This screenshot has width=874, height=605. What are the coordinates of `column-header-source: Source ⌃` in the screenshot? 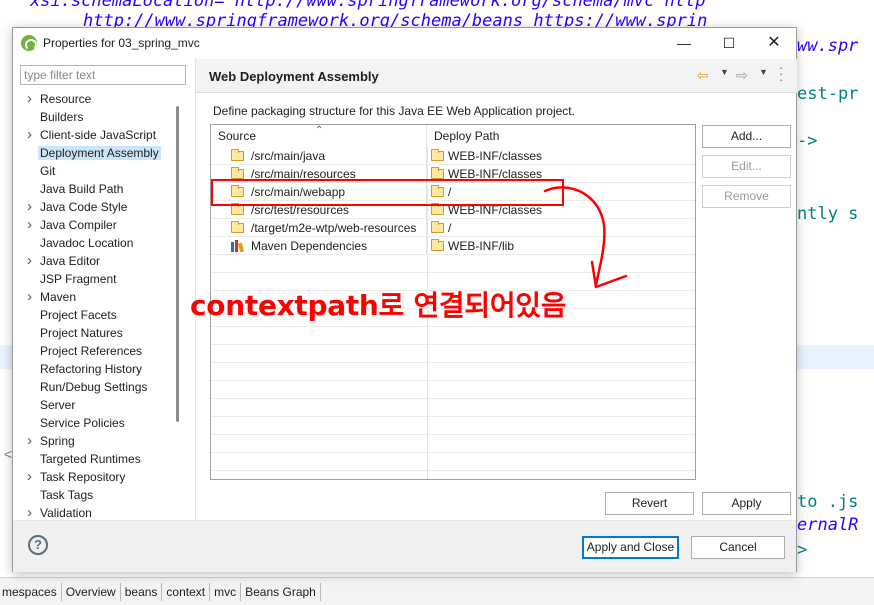 It's located at (319, 136).